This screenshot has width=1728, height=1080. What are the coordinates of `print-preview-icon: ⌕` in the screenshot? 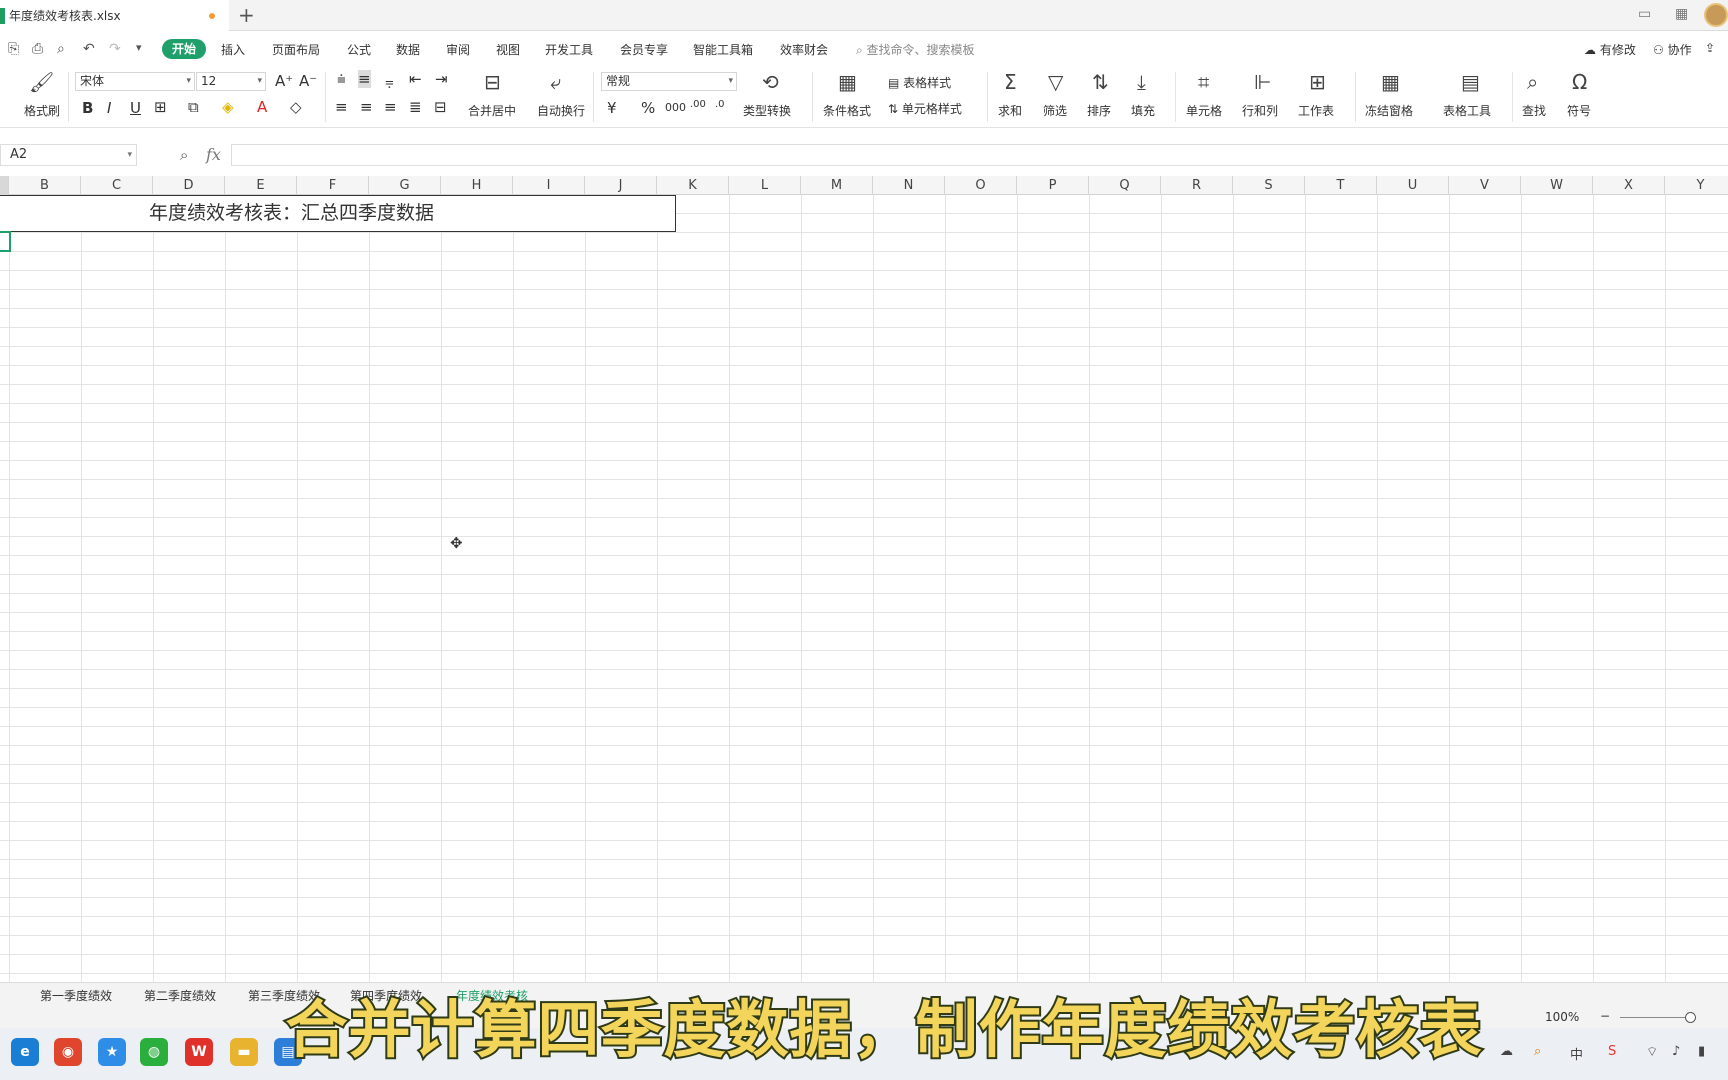 It's located at (61, 49).